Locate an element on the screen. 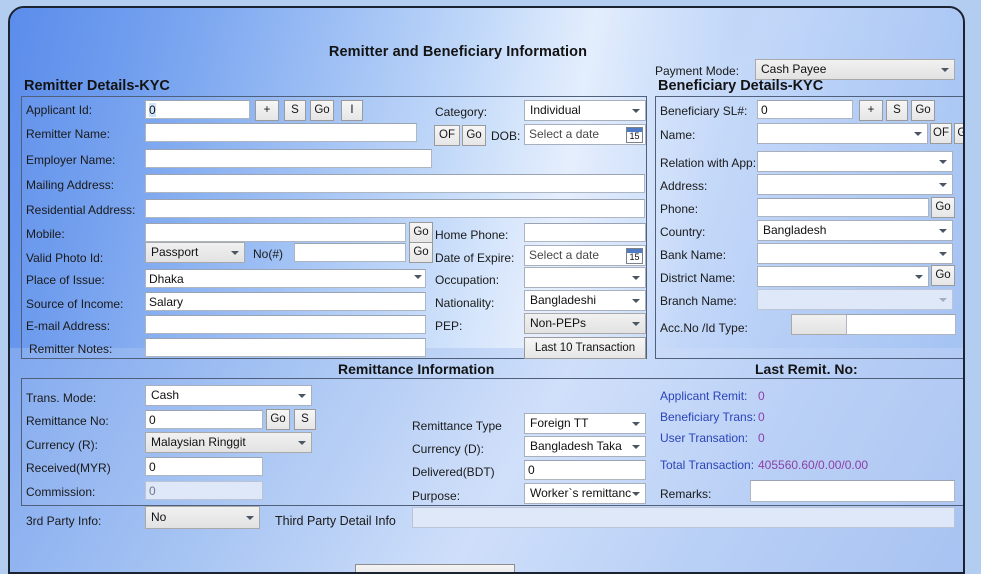 The image size is (981, 574). photo-no-input is located at coordinates (350, 252).